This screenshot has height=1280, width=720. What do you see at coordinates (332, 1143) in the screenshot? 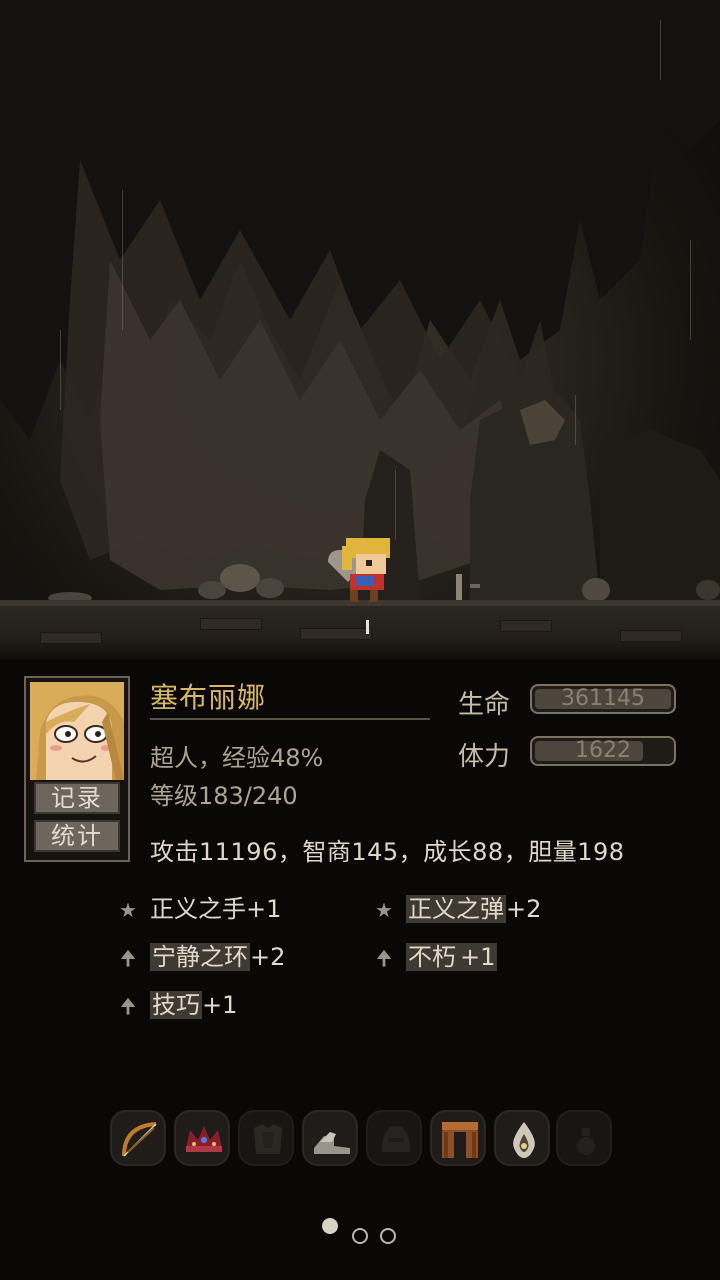
I see `boots-icon` at bounding box center [332, 1143].